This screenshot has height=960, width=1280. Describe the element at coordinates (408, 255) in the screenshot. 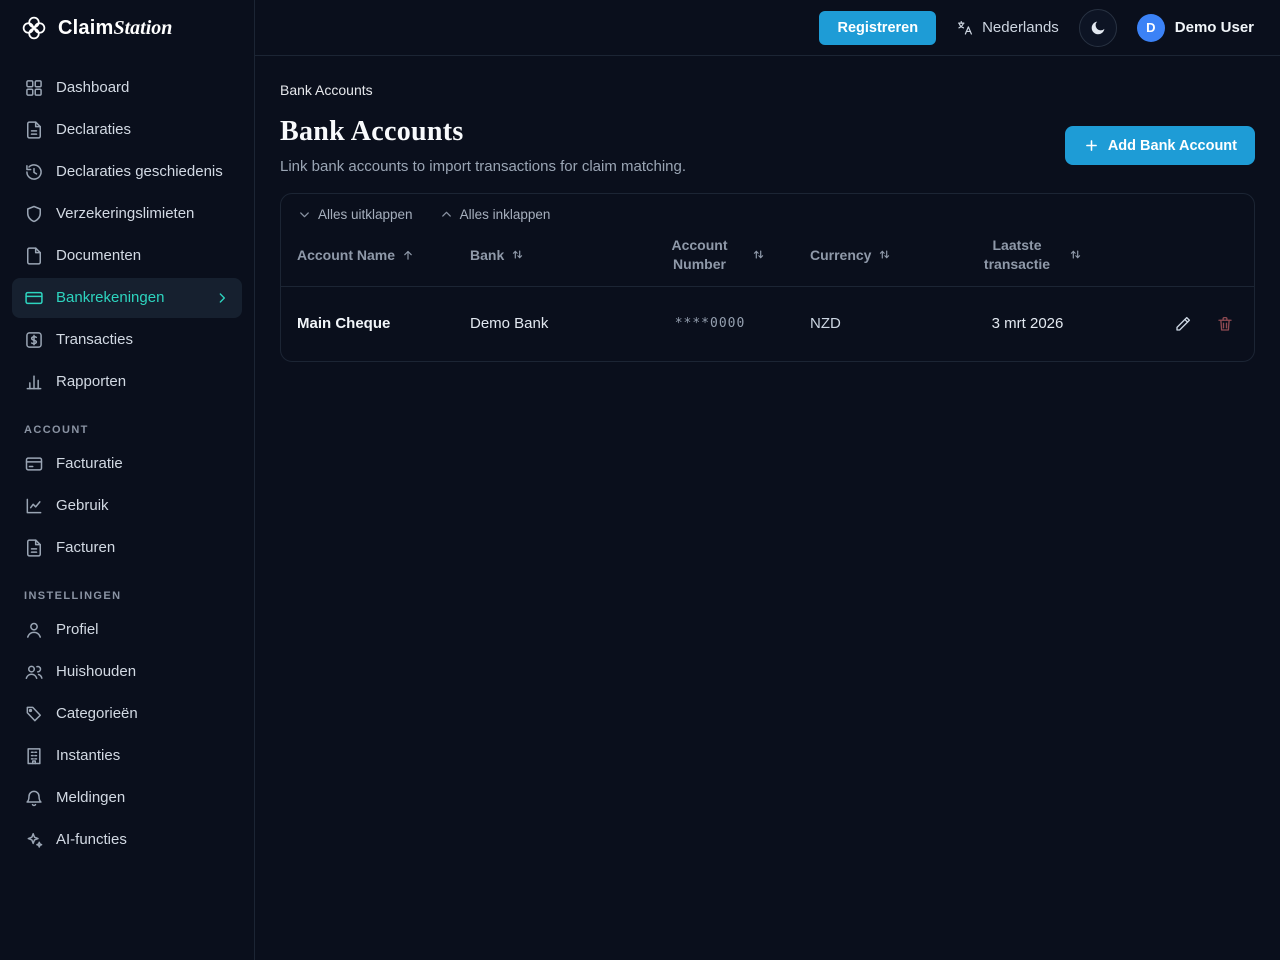

I see `sort-ascending-icon` at that location.